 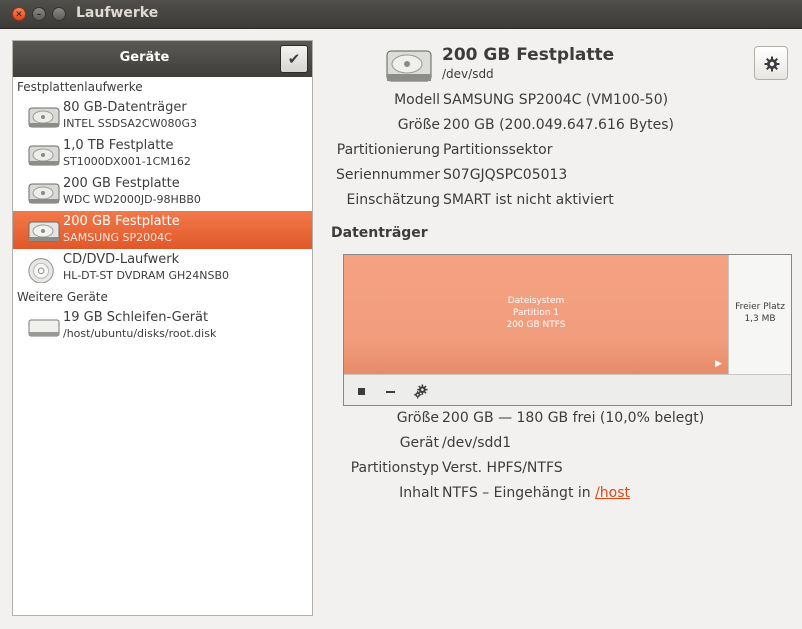 I want to click on delete-partition-button, so click(x=390, y=391).